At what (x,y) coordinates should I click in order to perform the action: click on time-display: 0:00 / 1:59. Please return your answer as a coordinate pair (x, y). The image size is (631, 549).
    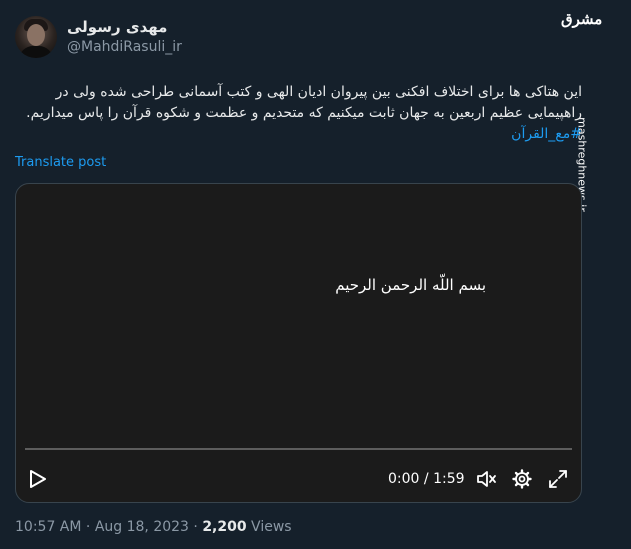
    Looking at the image, I should click on (426, 479).